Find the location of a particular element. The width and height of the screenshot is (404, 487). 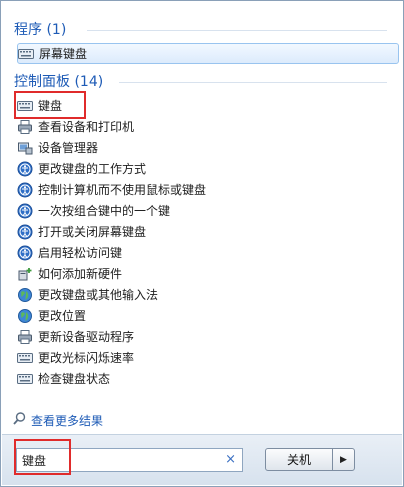

group-header-control-panel: 控制面板 (14) is located at coordinates (58, 81).